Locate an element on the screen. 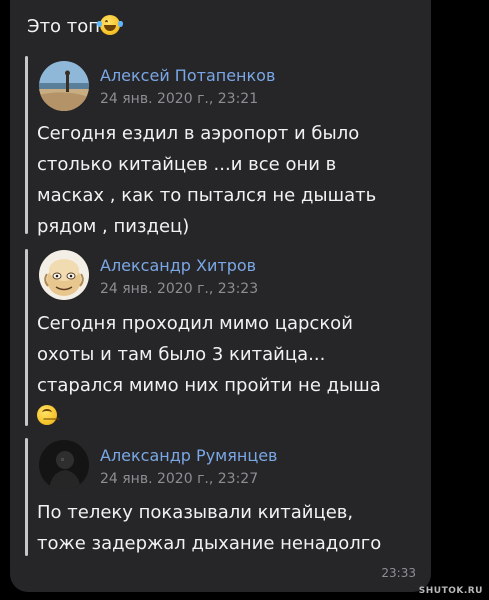 The height and width of the screenshot is (600, 489). upside-down-face-emoji-icon is located at coordinates (47, 415).